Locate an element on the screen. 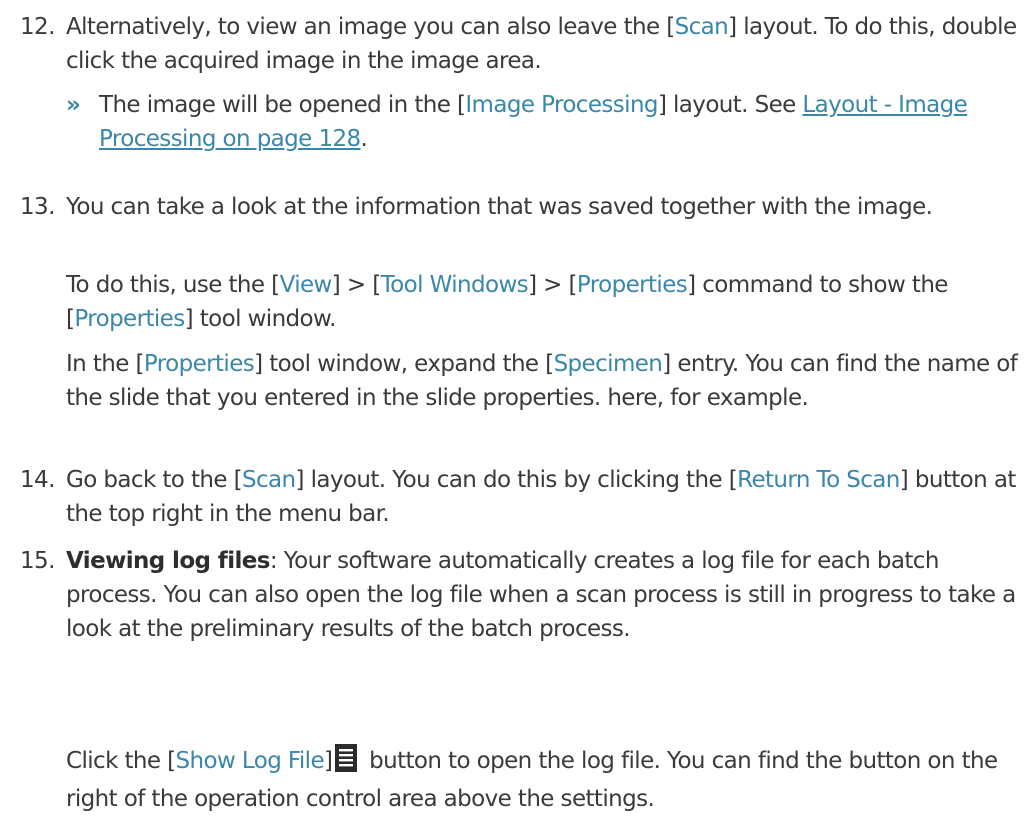 This screenshot has width=1033, height=824. result-arrow-icon: » is located at coordinates (73, 105).